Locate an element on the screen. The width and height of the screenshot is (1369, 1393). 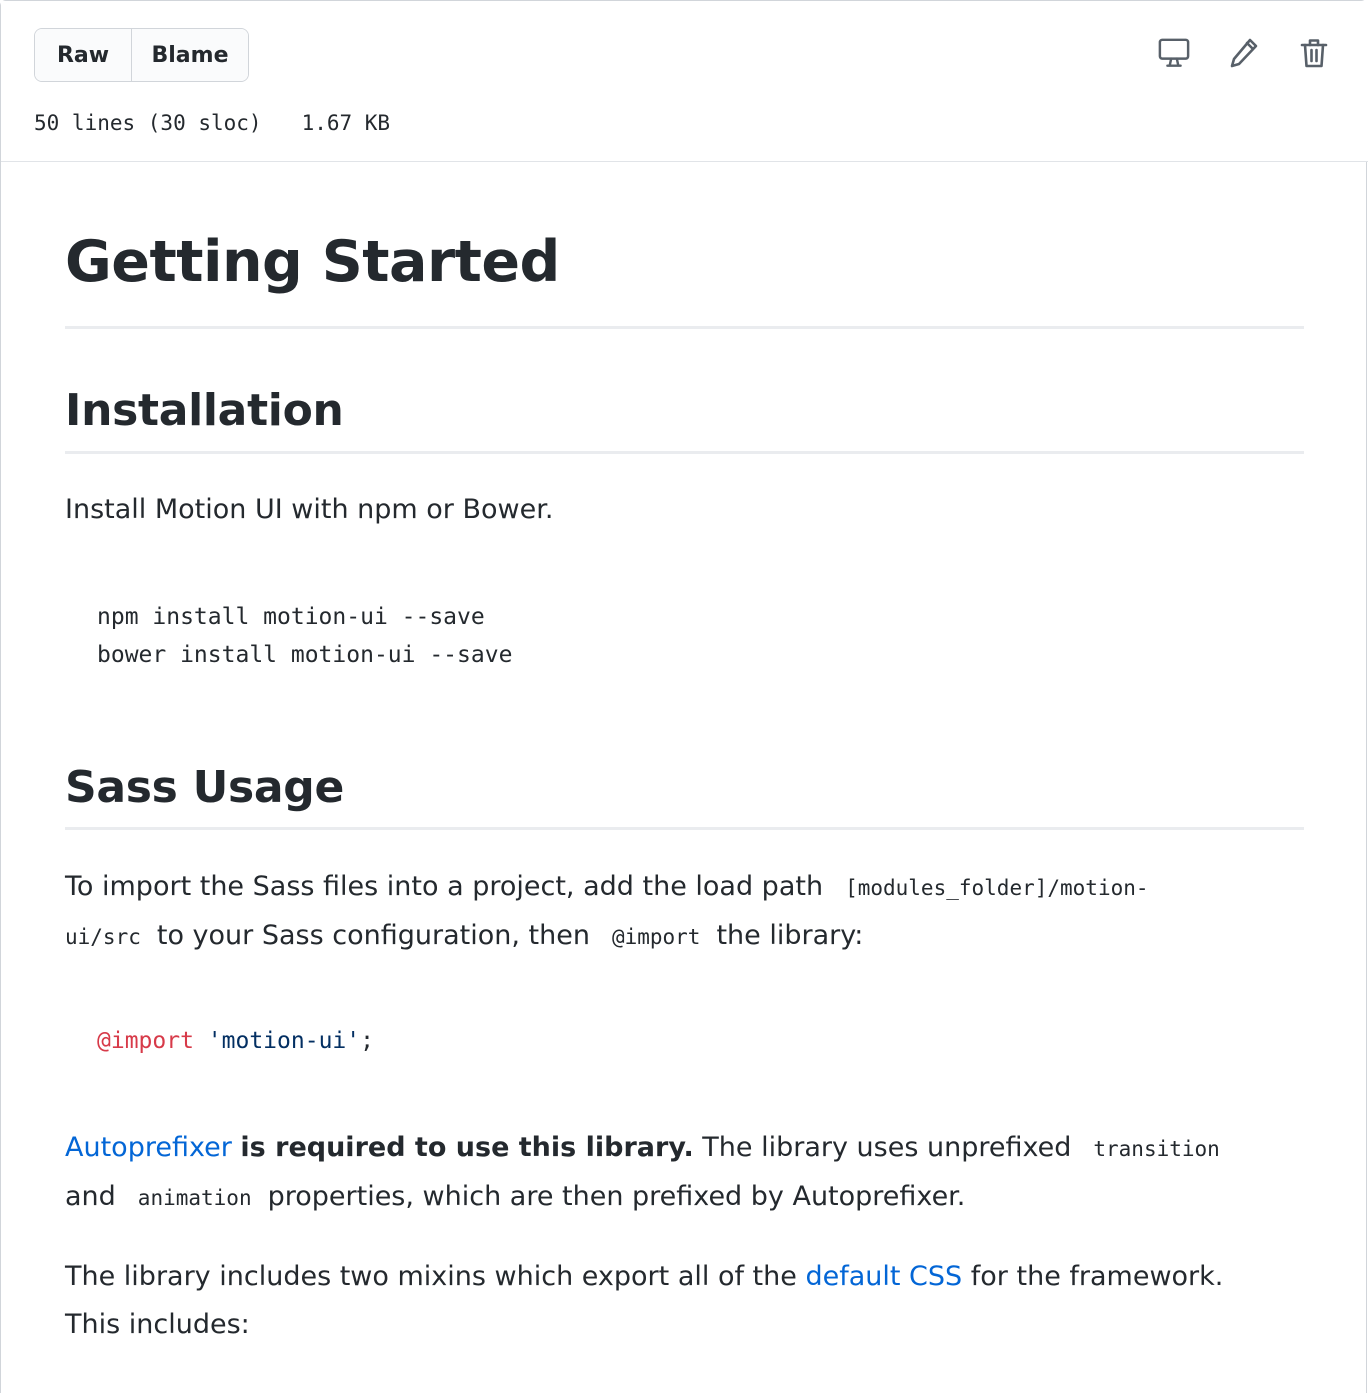
inline-code: transition is located at coordinates (1156, 1149).